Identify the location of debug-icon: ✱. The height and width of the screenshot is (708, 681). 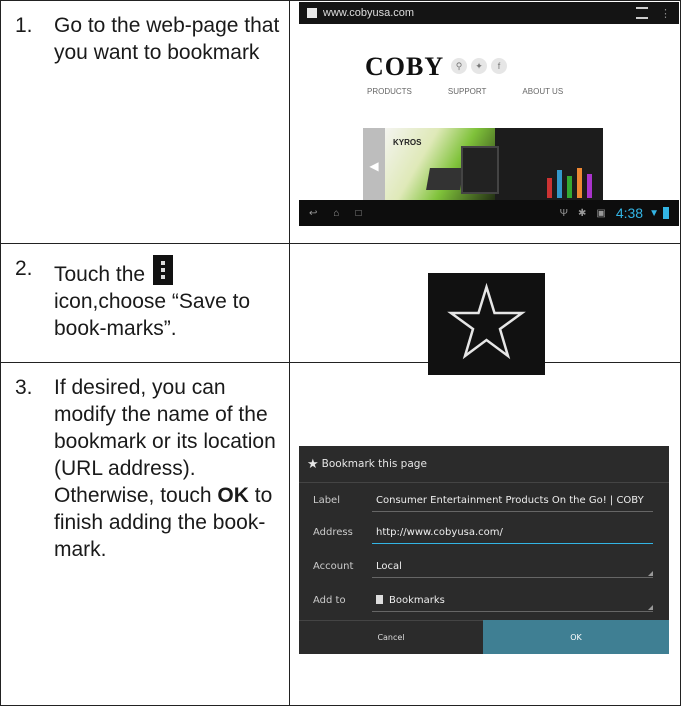
(582, 213).